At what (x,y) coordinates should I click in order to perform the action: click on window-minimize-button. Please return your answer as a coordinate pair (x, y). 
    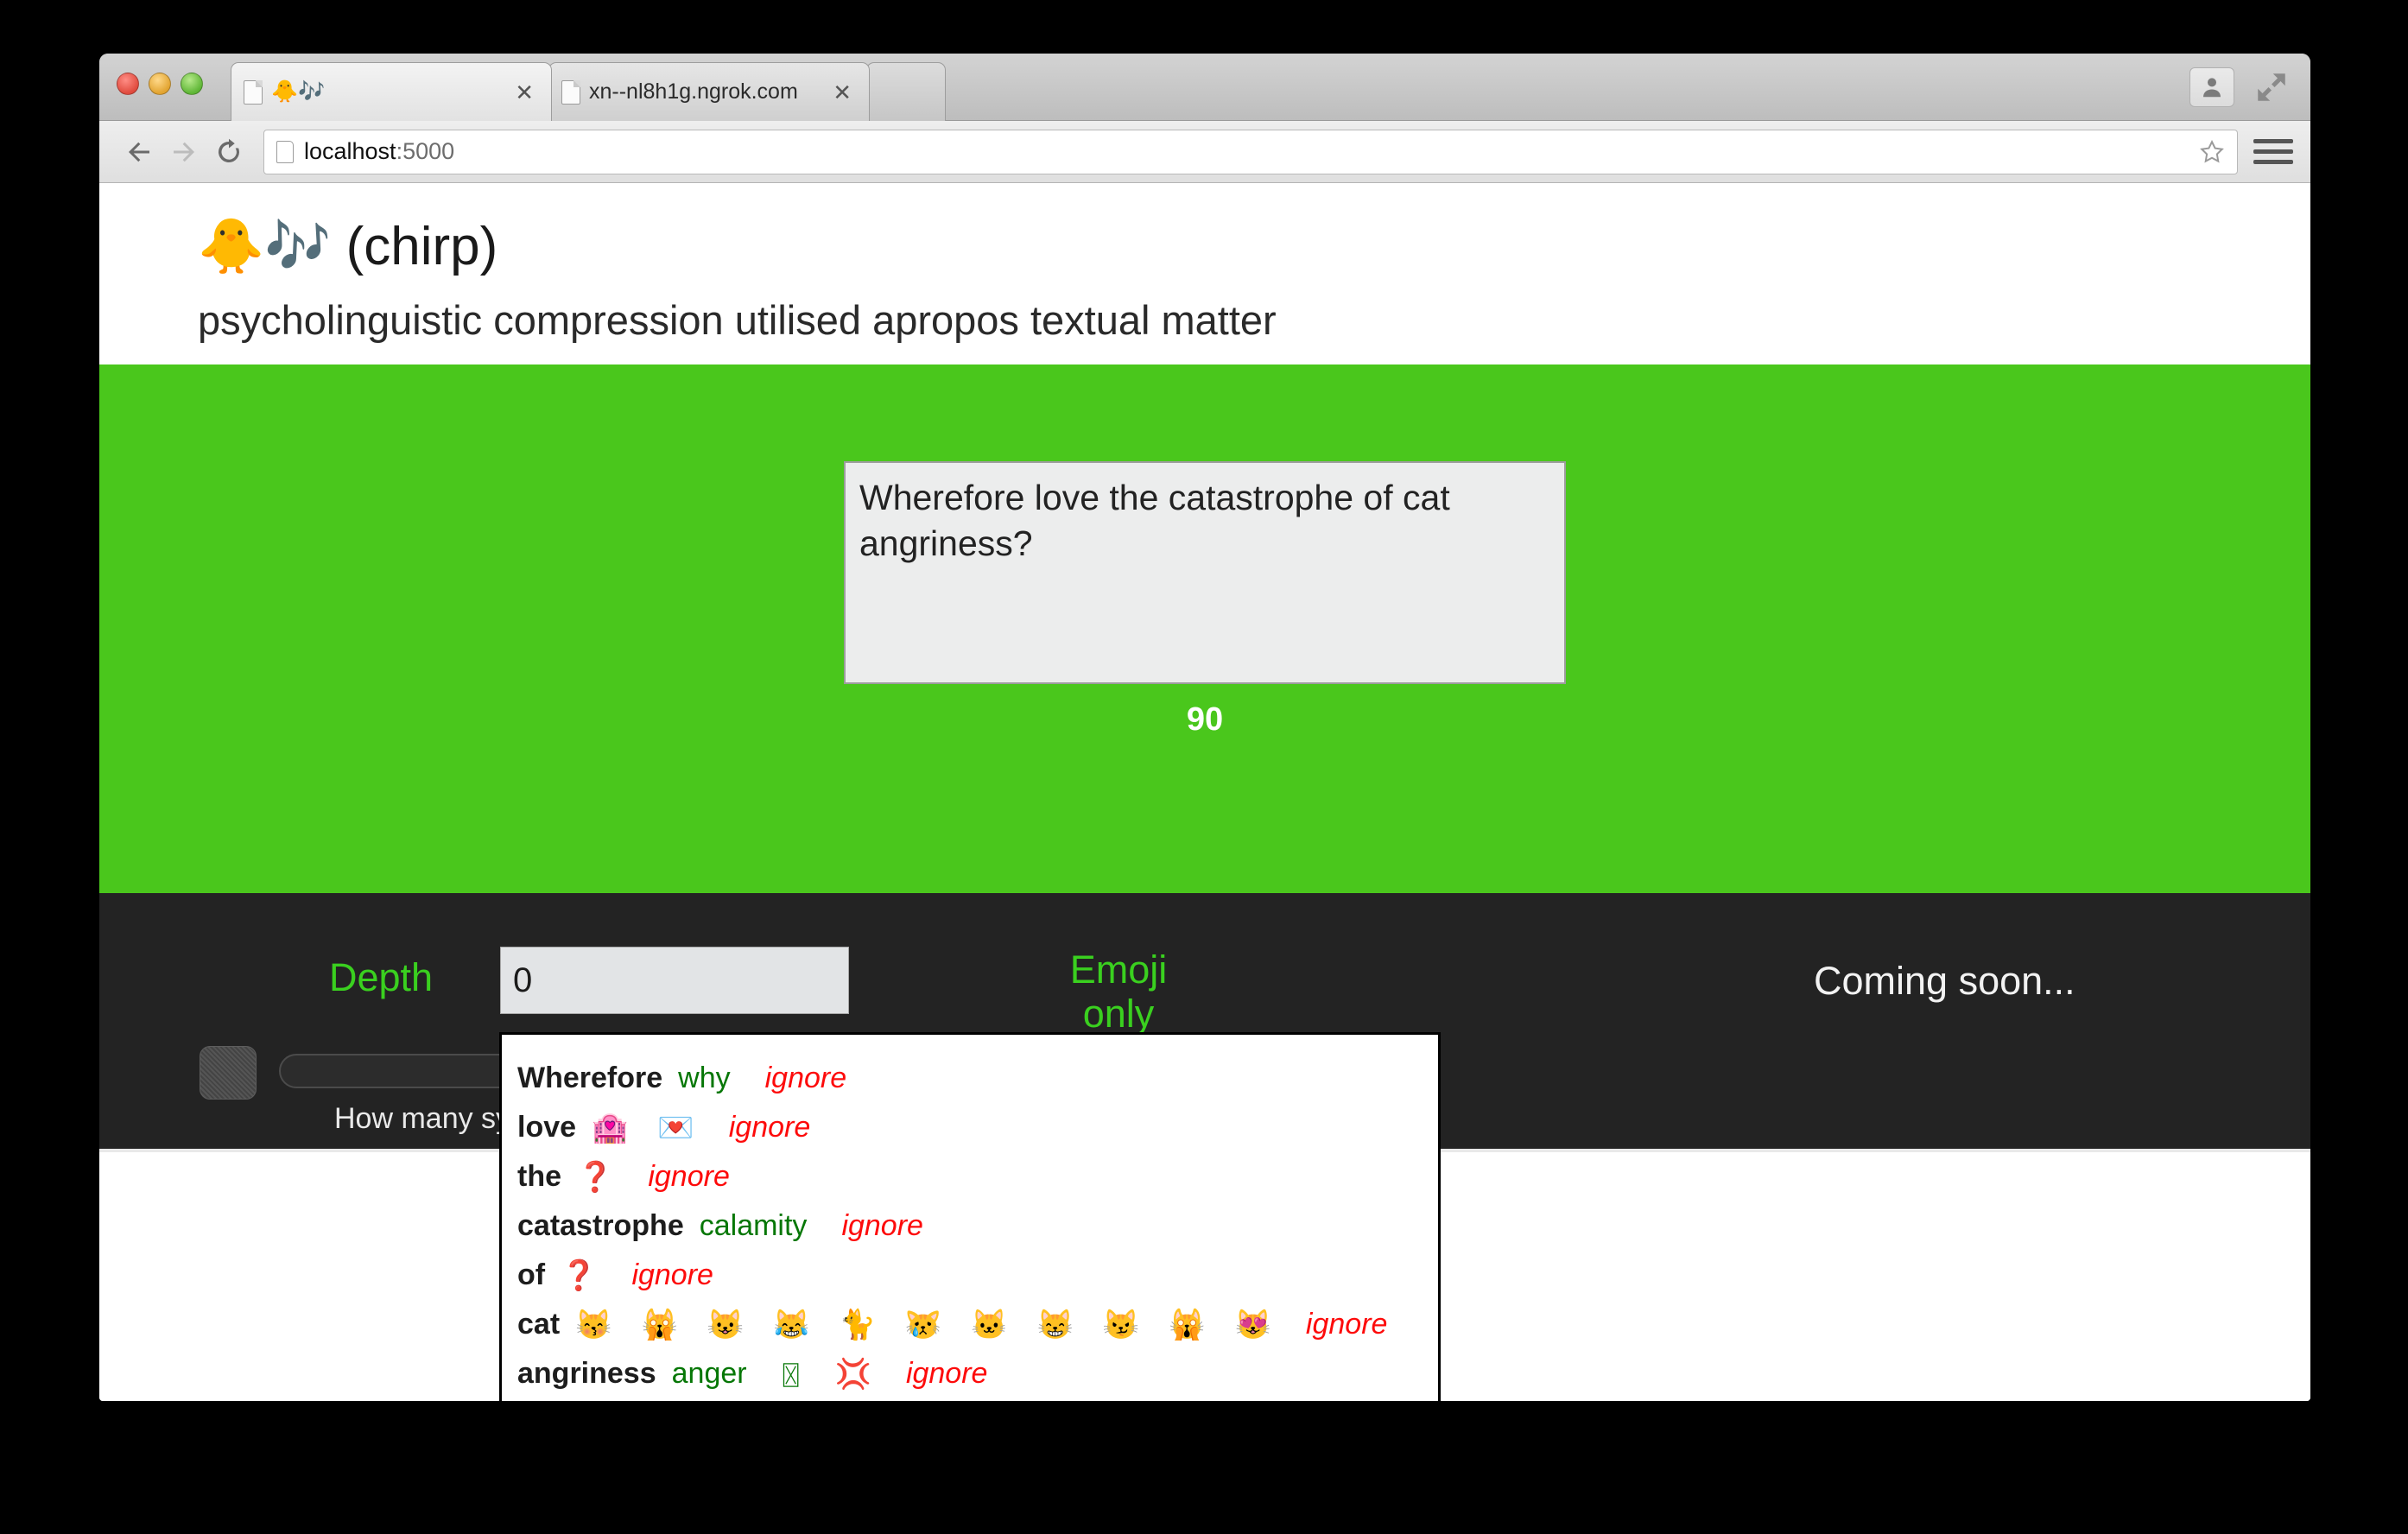
    Looking at the image, I should click on (160, 84).